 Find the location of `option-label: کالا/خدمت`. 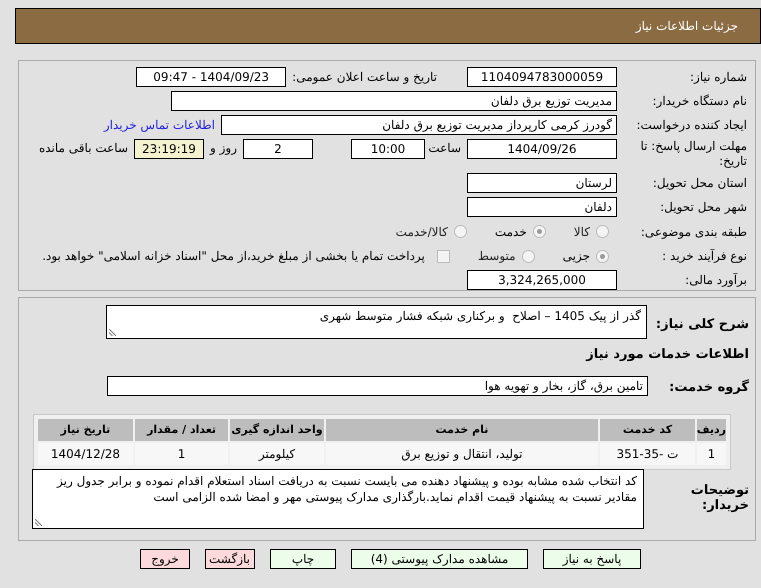

option-label: کالا/خدمت is located at coordinates (422, 232).